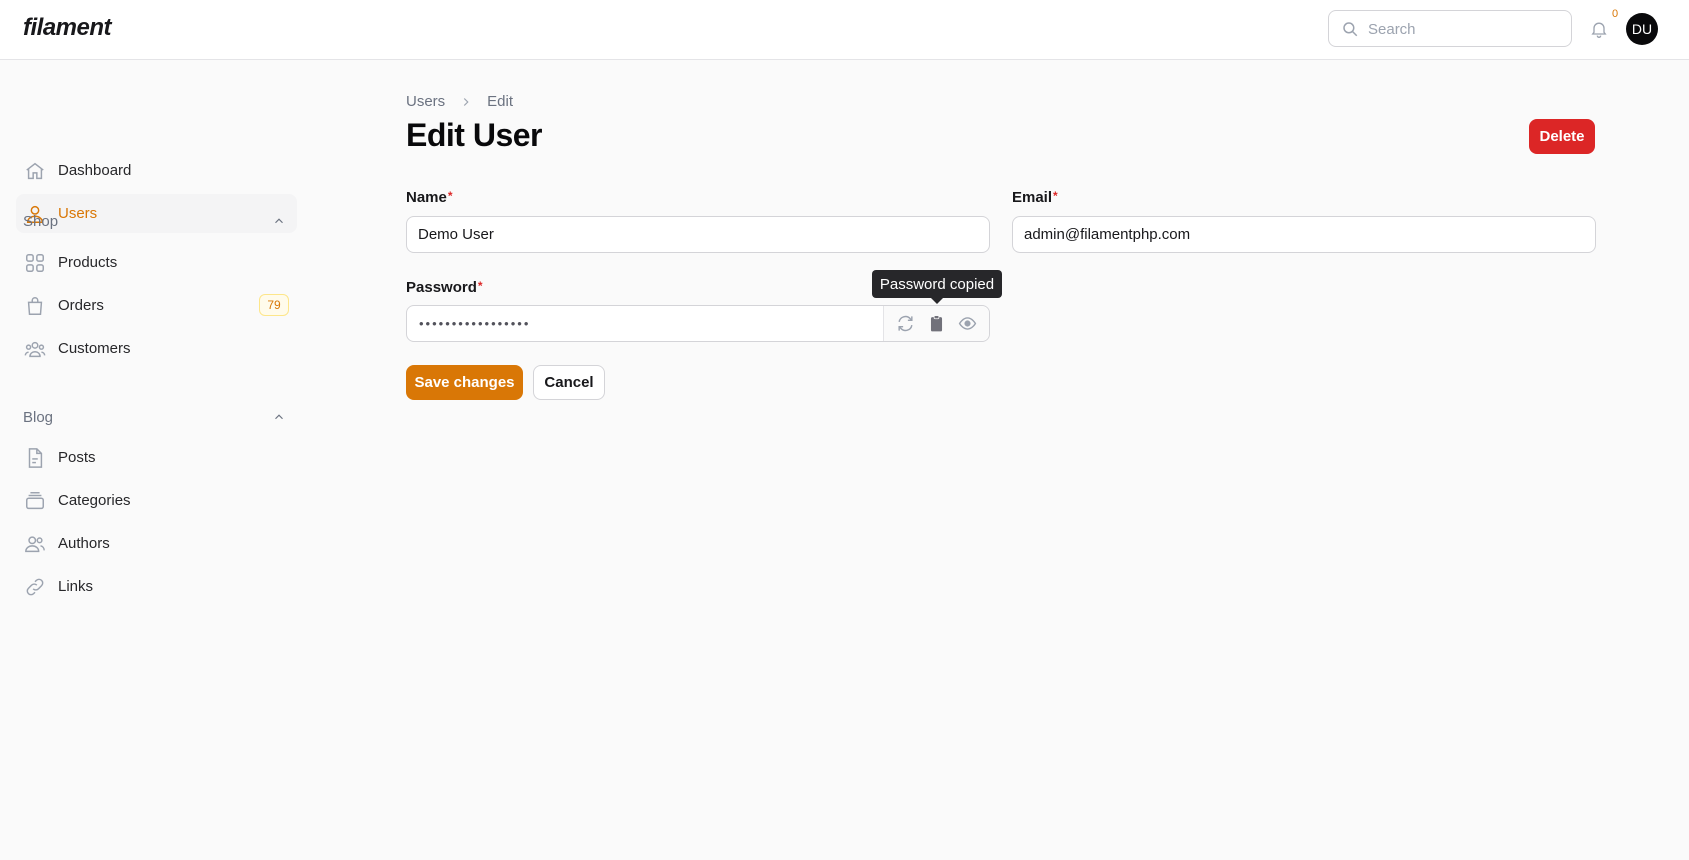 The height and width of the screenshot is (860, 1689). Describe the element at coordinates (156, 348) in the screenshot. I see `sidebar-item-customers: Customers` at that location.